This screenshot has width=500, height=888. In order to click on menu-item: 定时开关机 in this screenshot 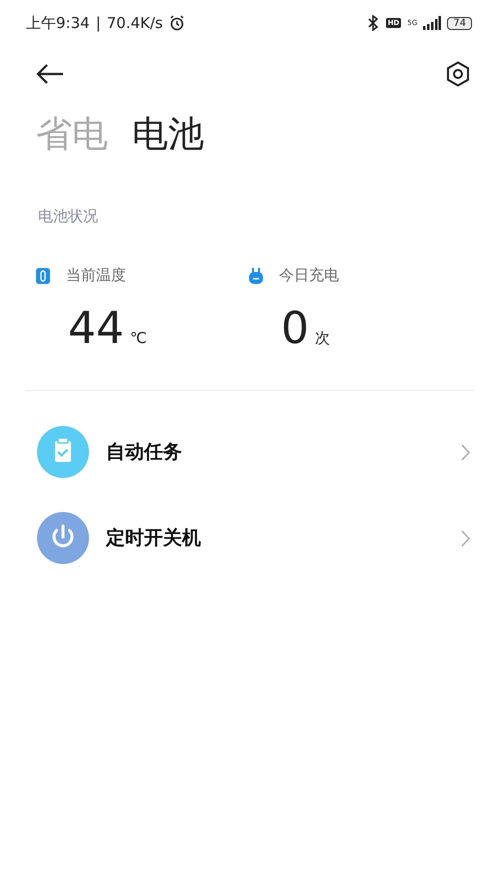, I will do `click(250, 538)`.